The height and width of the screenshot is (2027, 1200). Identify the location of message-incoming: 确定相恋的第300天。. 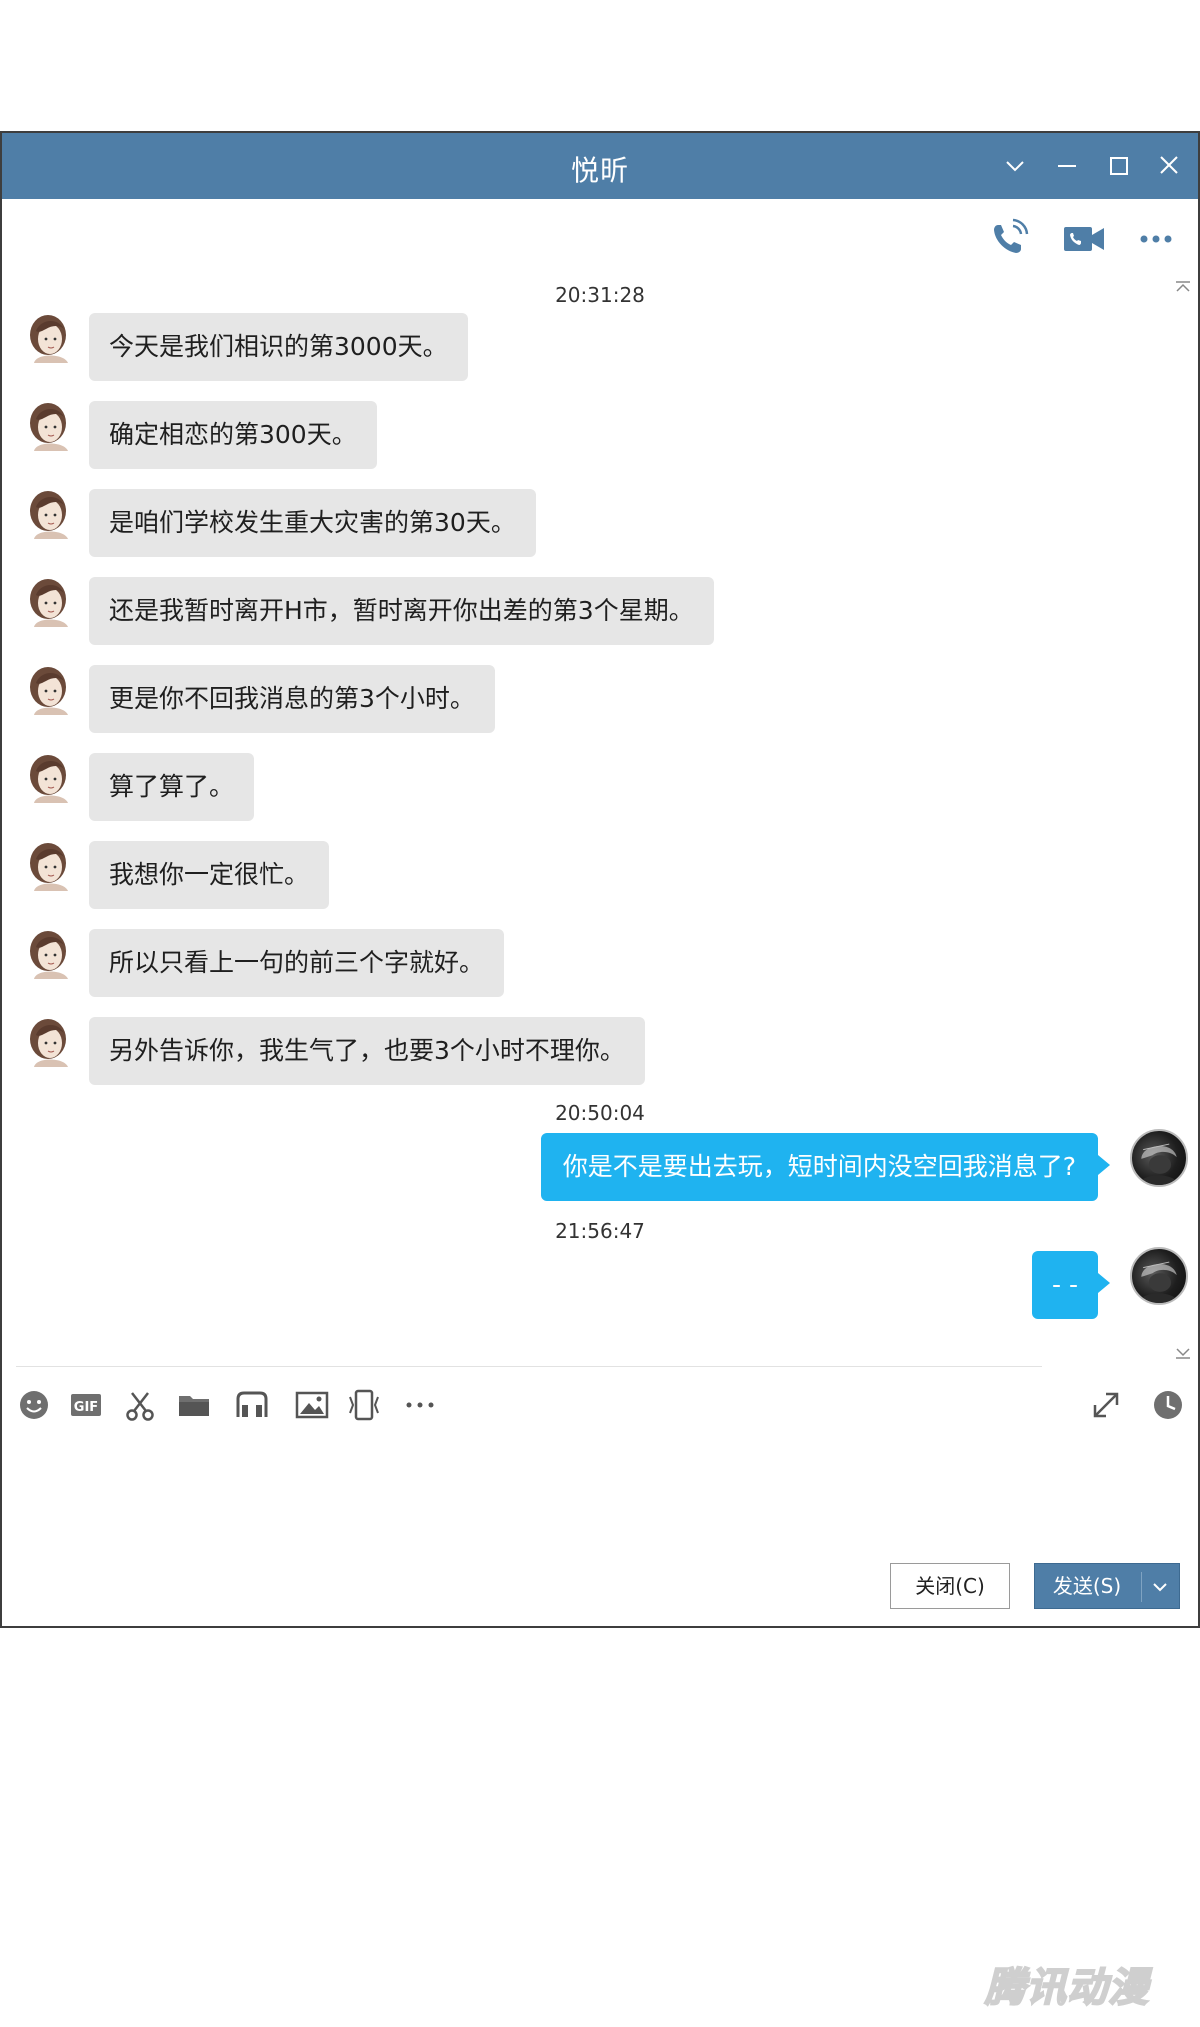
(426, 434).